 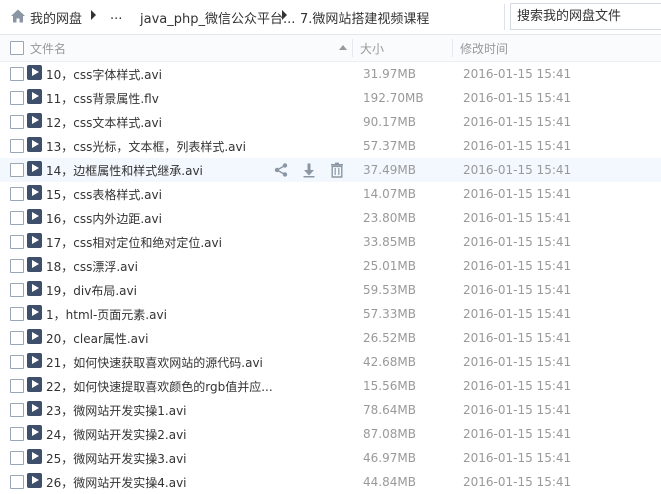 What do you see at coordinates (104, 122) in the screenshot?
I see `file-name: 12，css文本样式.avi` at bounding box center [104, 122].